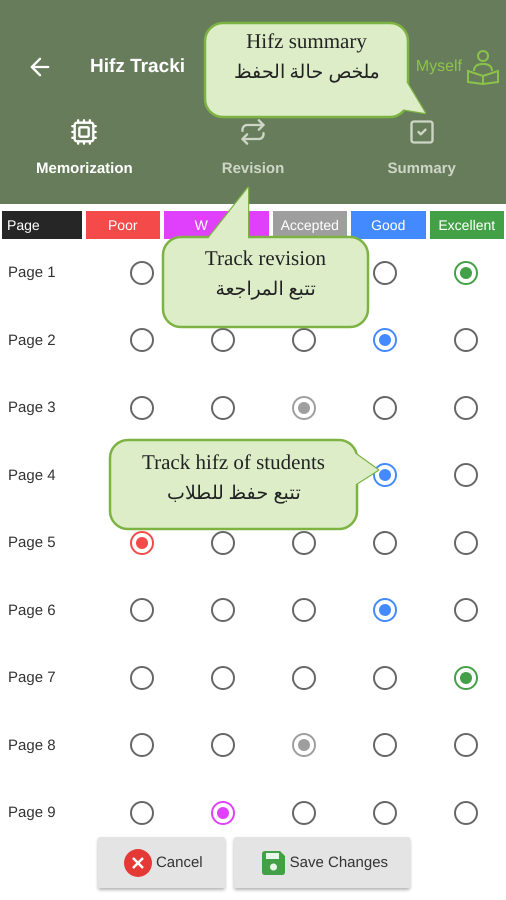  I want to click on page-label: Page 5, so click(32, 543).